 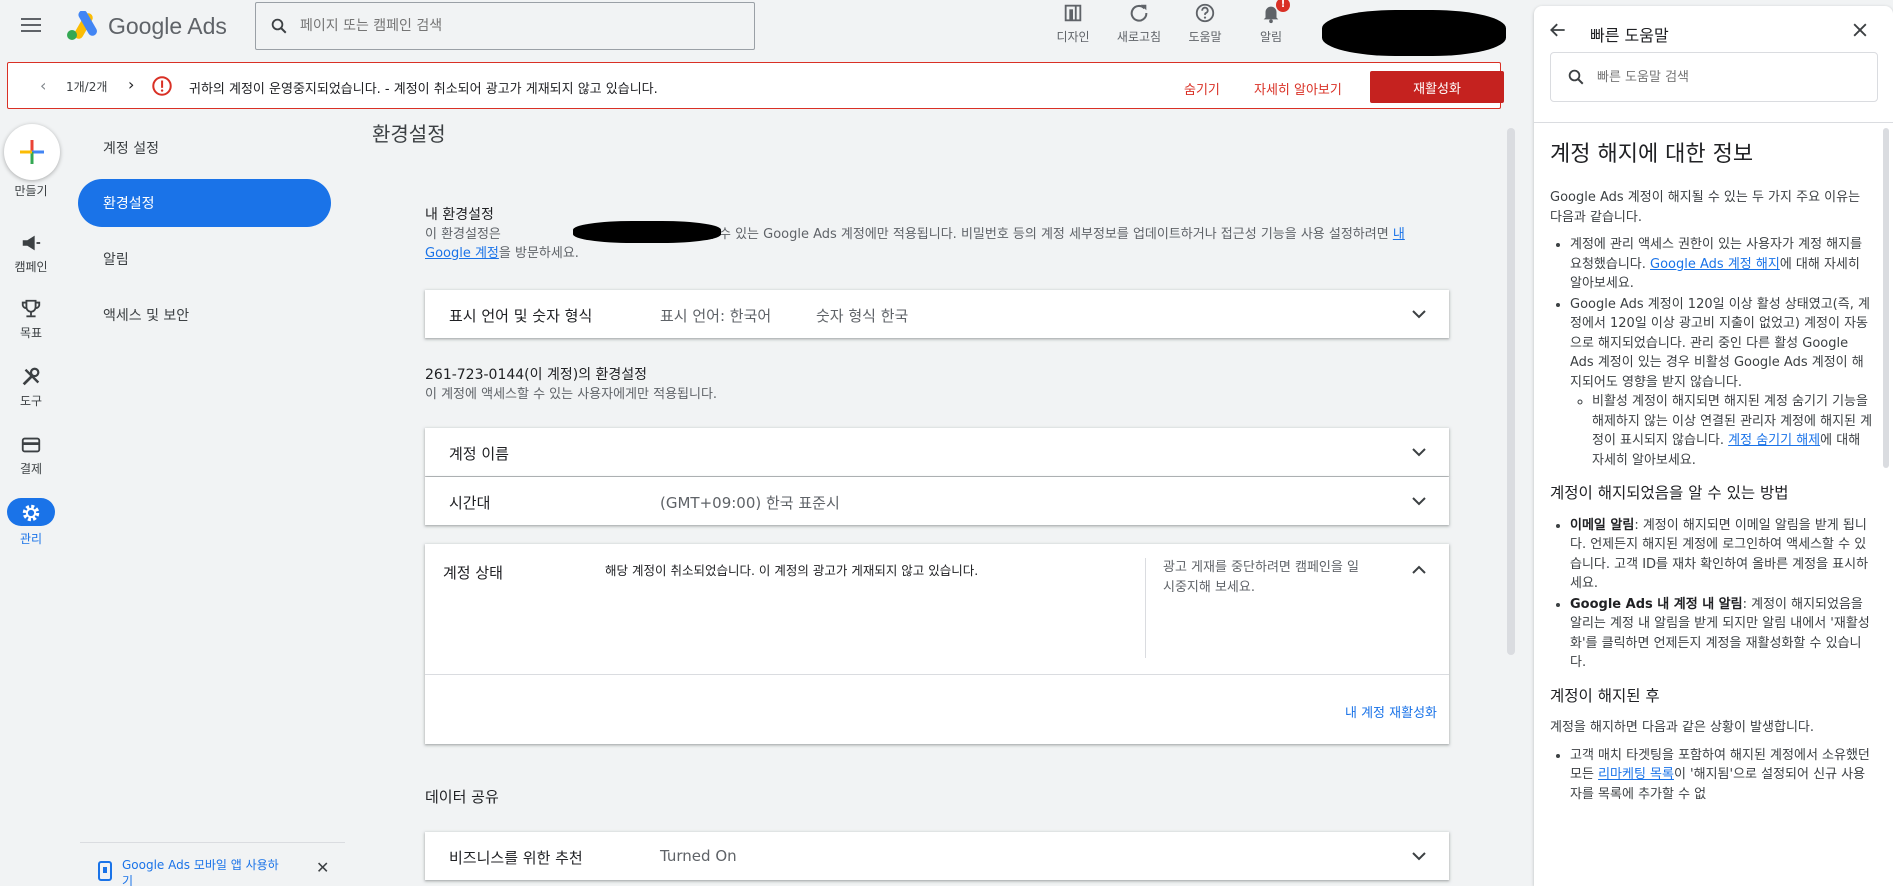 I want to click on subnav-label: 환경설정, so click(x=129, y=204).